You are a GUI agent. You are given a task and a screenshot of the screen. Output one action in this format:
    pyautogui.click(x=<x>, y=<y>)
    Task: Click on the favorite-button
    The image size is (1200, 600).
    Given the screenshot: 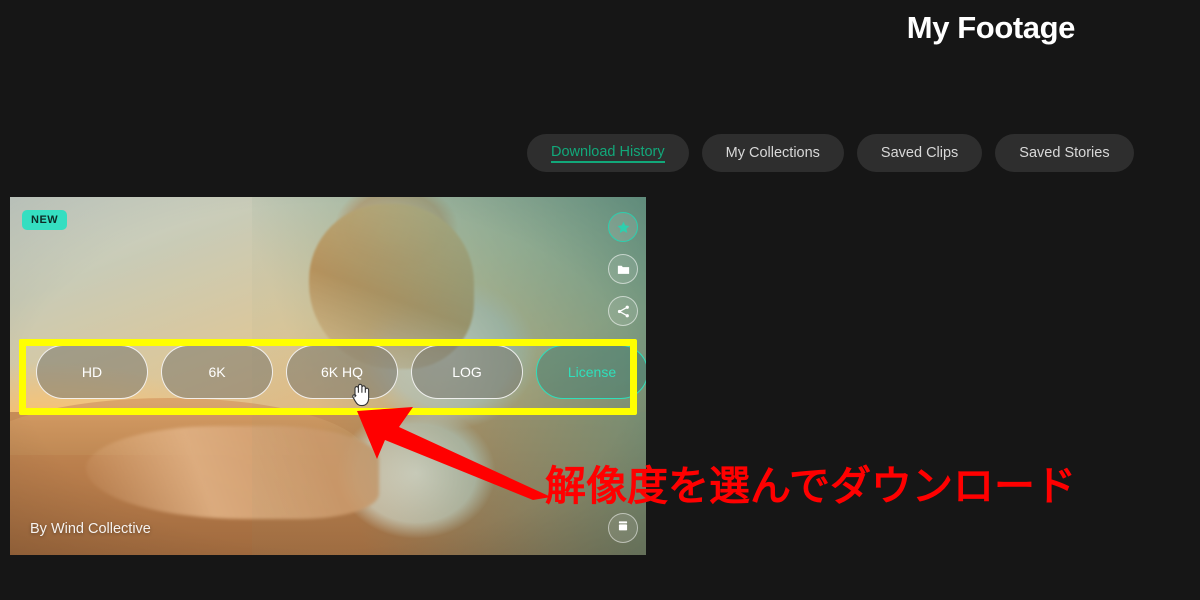 What is the action you would take?
    pyautogui.click(x=623, y=227)
    